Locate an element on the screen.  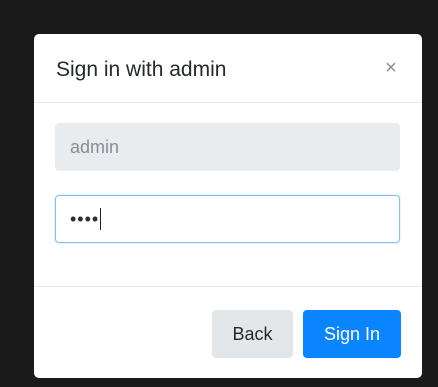
password-field: •••• is located at coordinates (227, 219).